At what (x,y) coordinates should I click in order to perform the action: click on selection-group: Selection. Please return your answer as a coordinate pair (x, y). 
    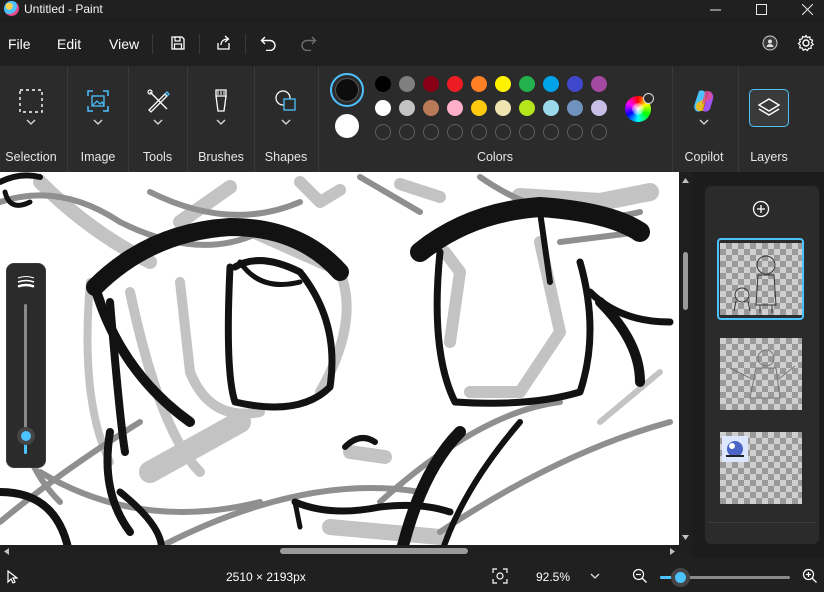
    Looking at the image, I should click on (31, 119).